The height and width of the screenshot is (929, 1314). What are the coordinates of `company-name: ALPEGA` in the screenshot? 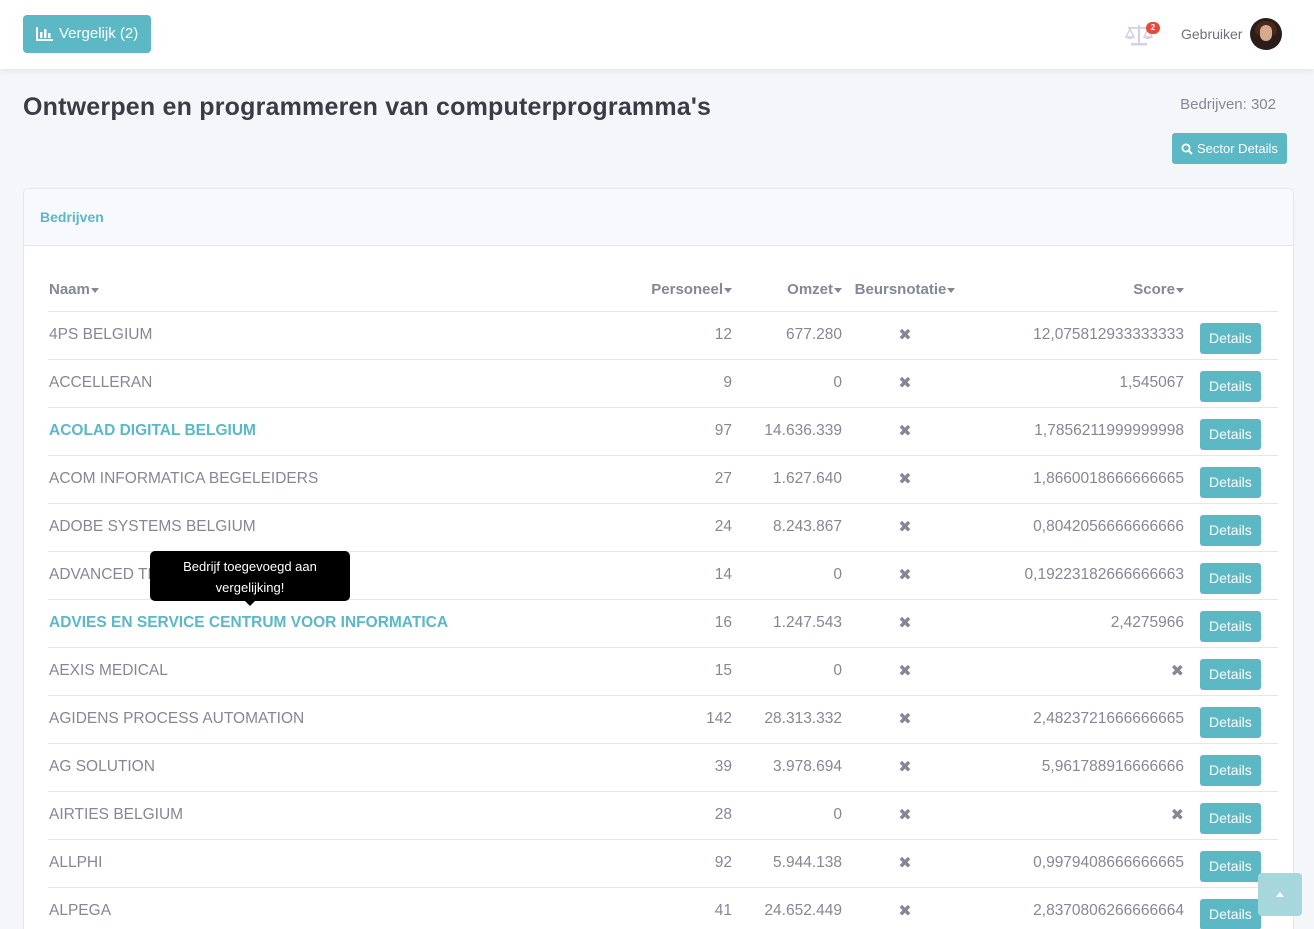 It's located at (343, 908).